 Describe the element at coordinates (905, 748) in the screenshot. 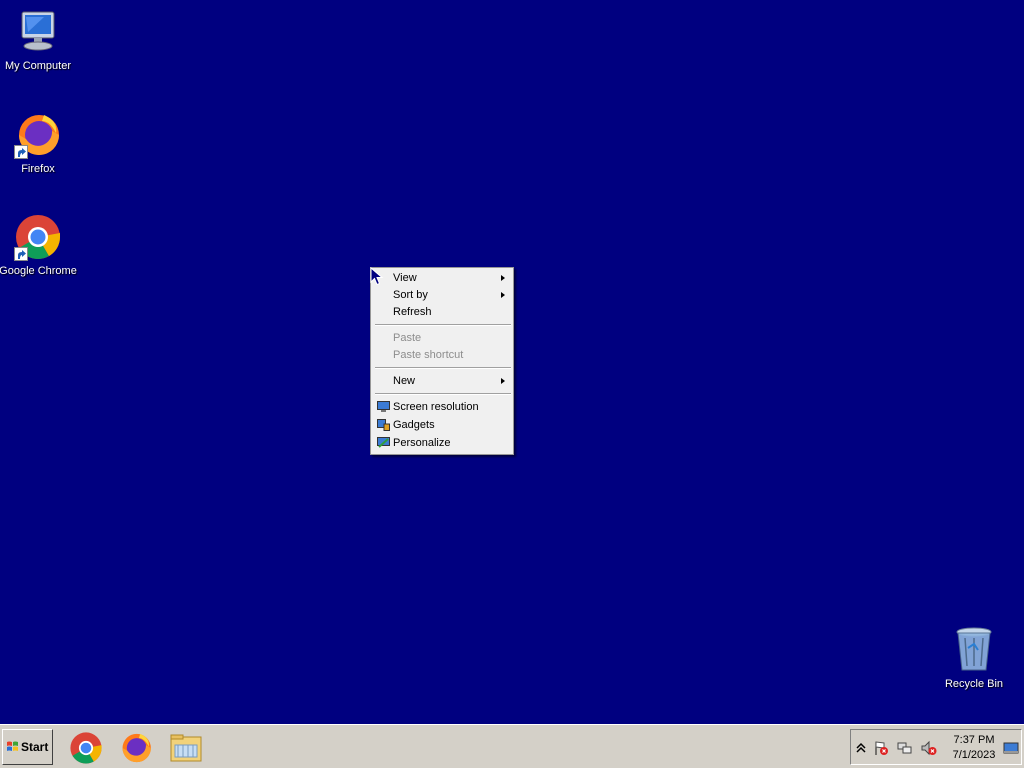

I see `network-icon` at that location.